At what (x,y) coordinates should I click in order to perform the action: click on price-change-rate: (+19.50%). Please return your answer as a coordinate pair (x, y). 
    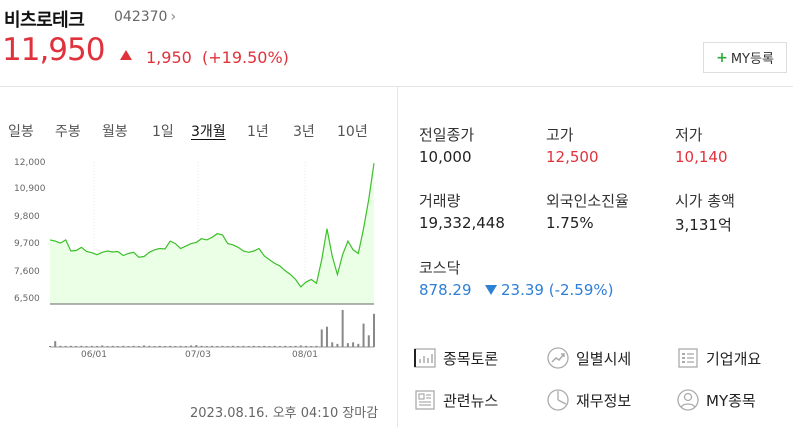
    Looking at the image, I should click on (245, 57).